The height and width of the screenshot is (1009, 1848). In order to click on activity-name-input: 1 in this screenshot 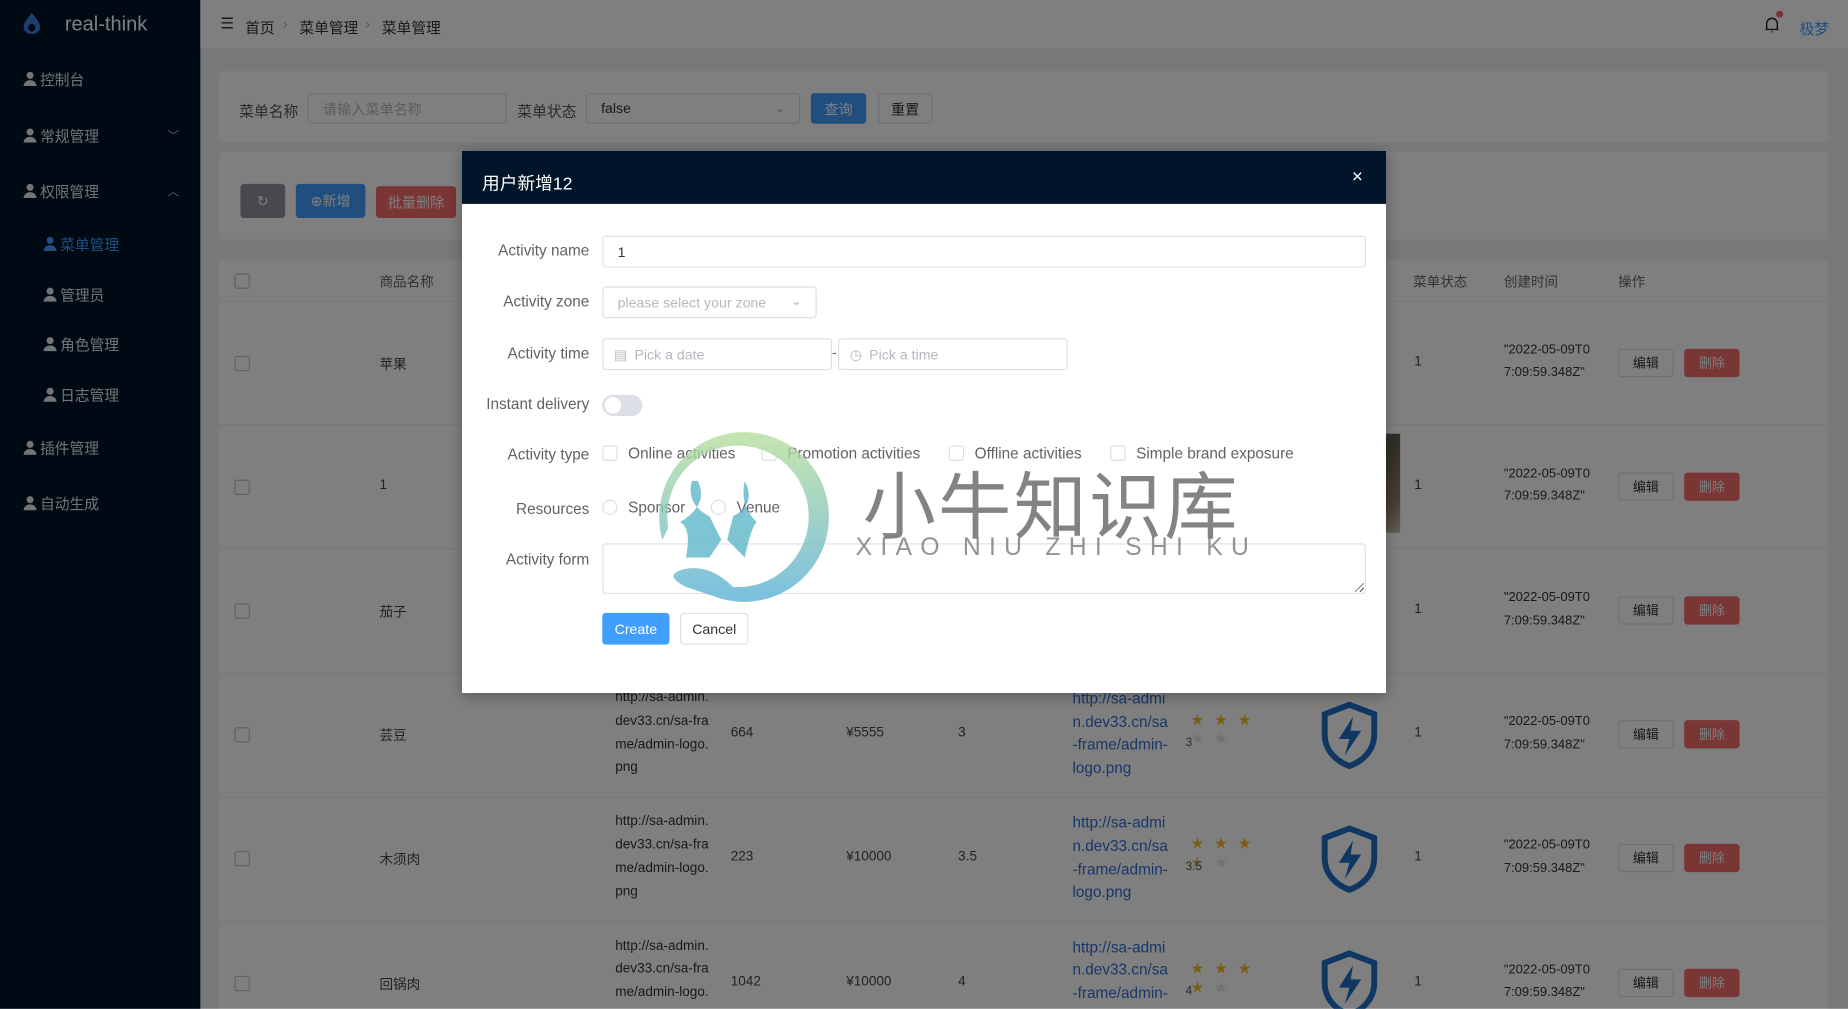, I will do `click(984, 251)`.